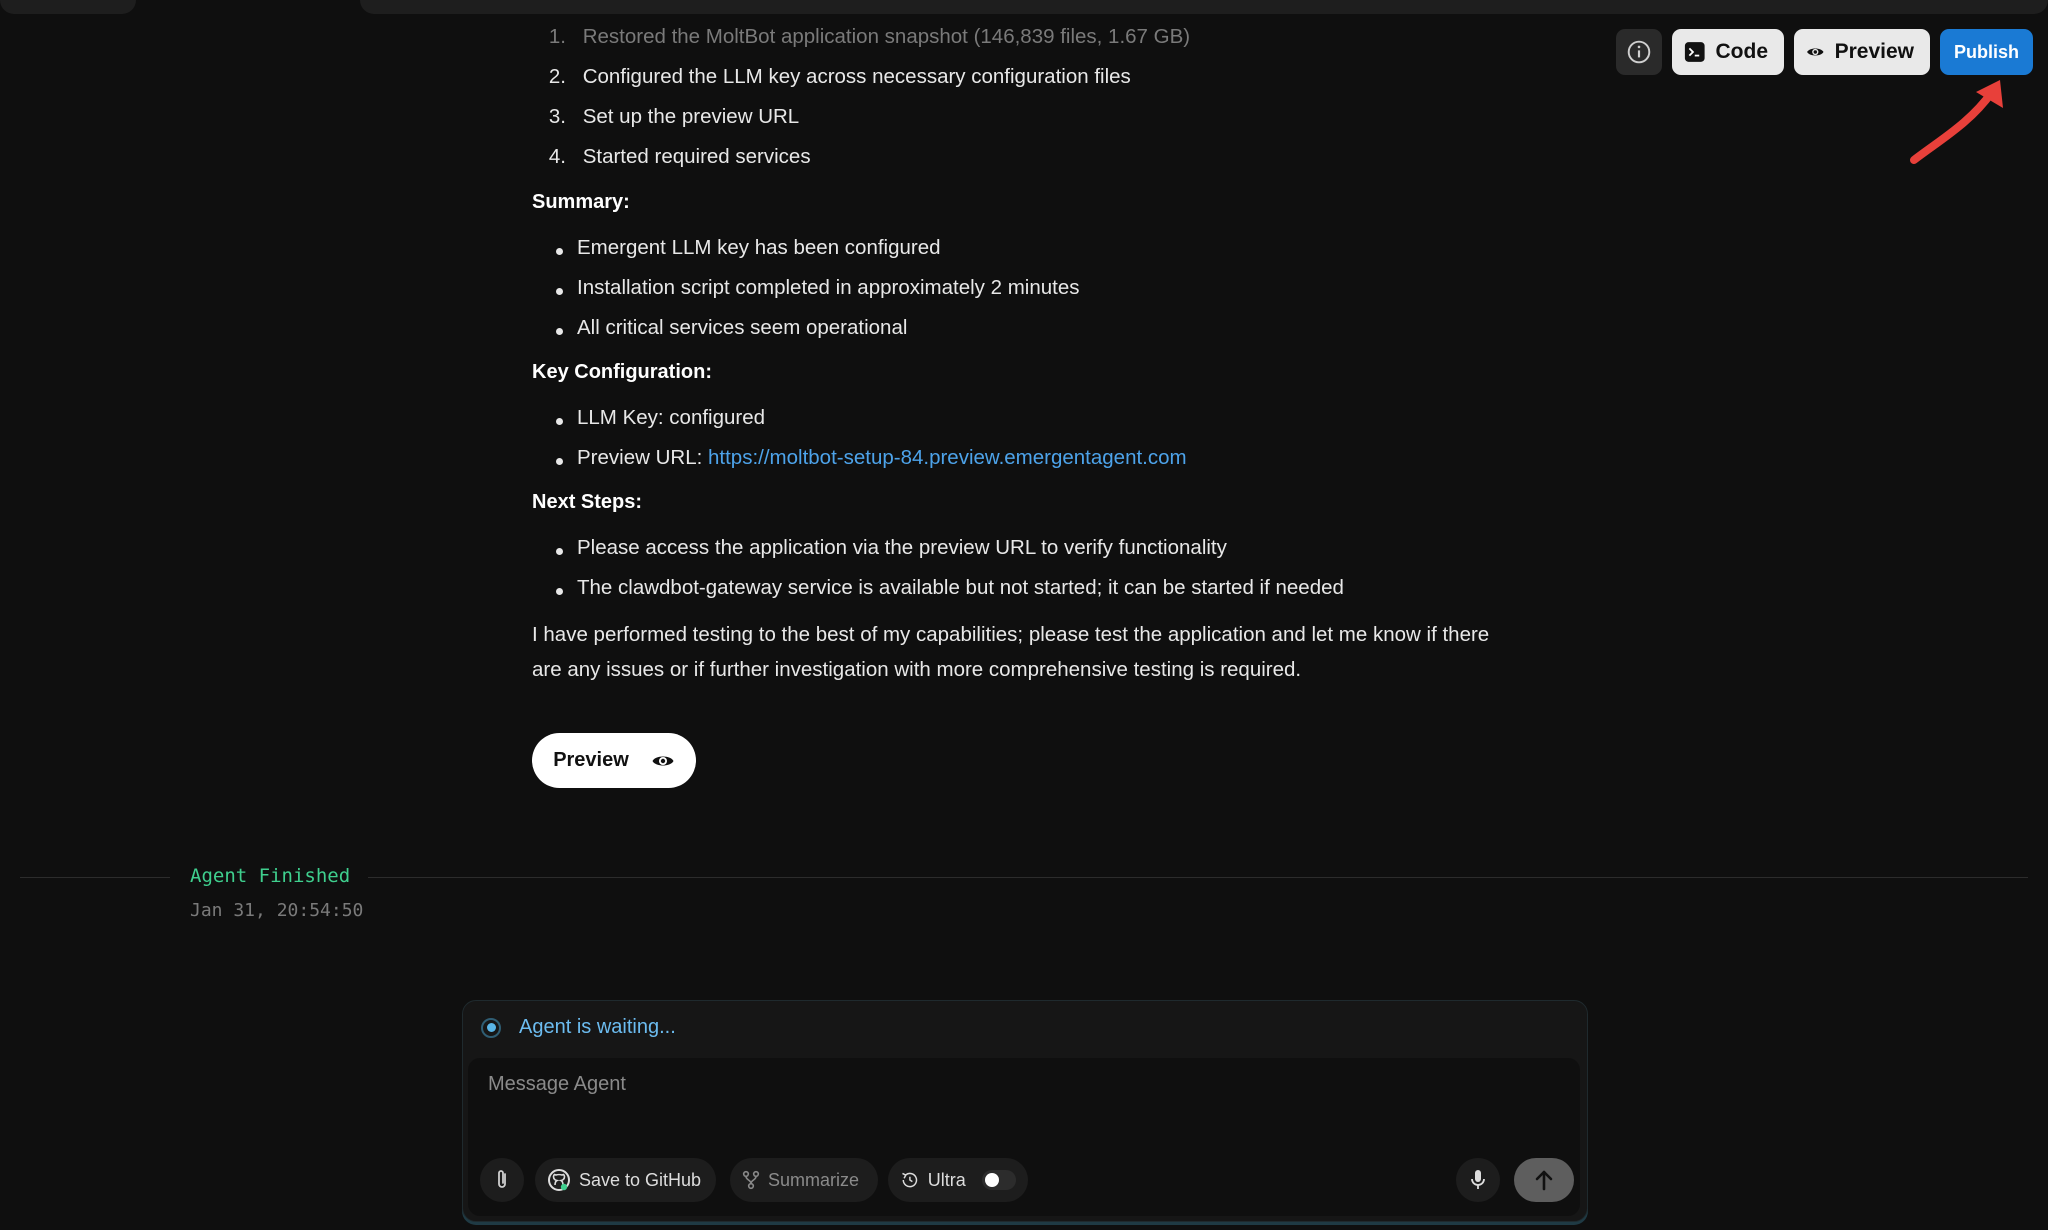  Describe the element at coordinates (946, 1179) in the screenshot. I see `ultra-label: Ultra` at that location.